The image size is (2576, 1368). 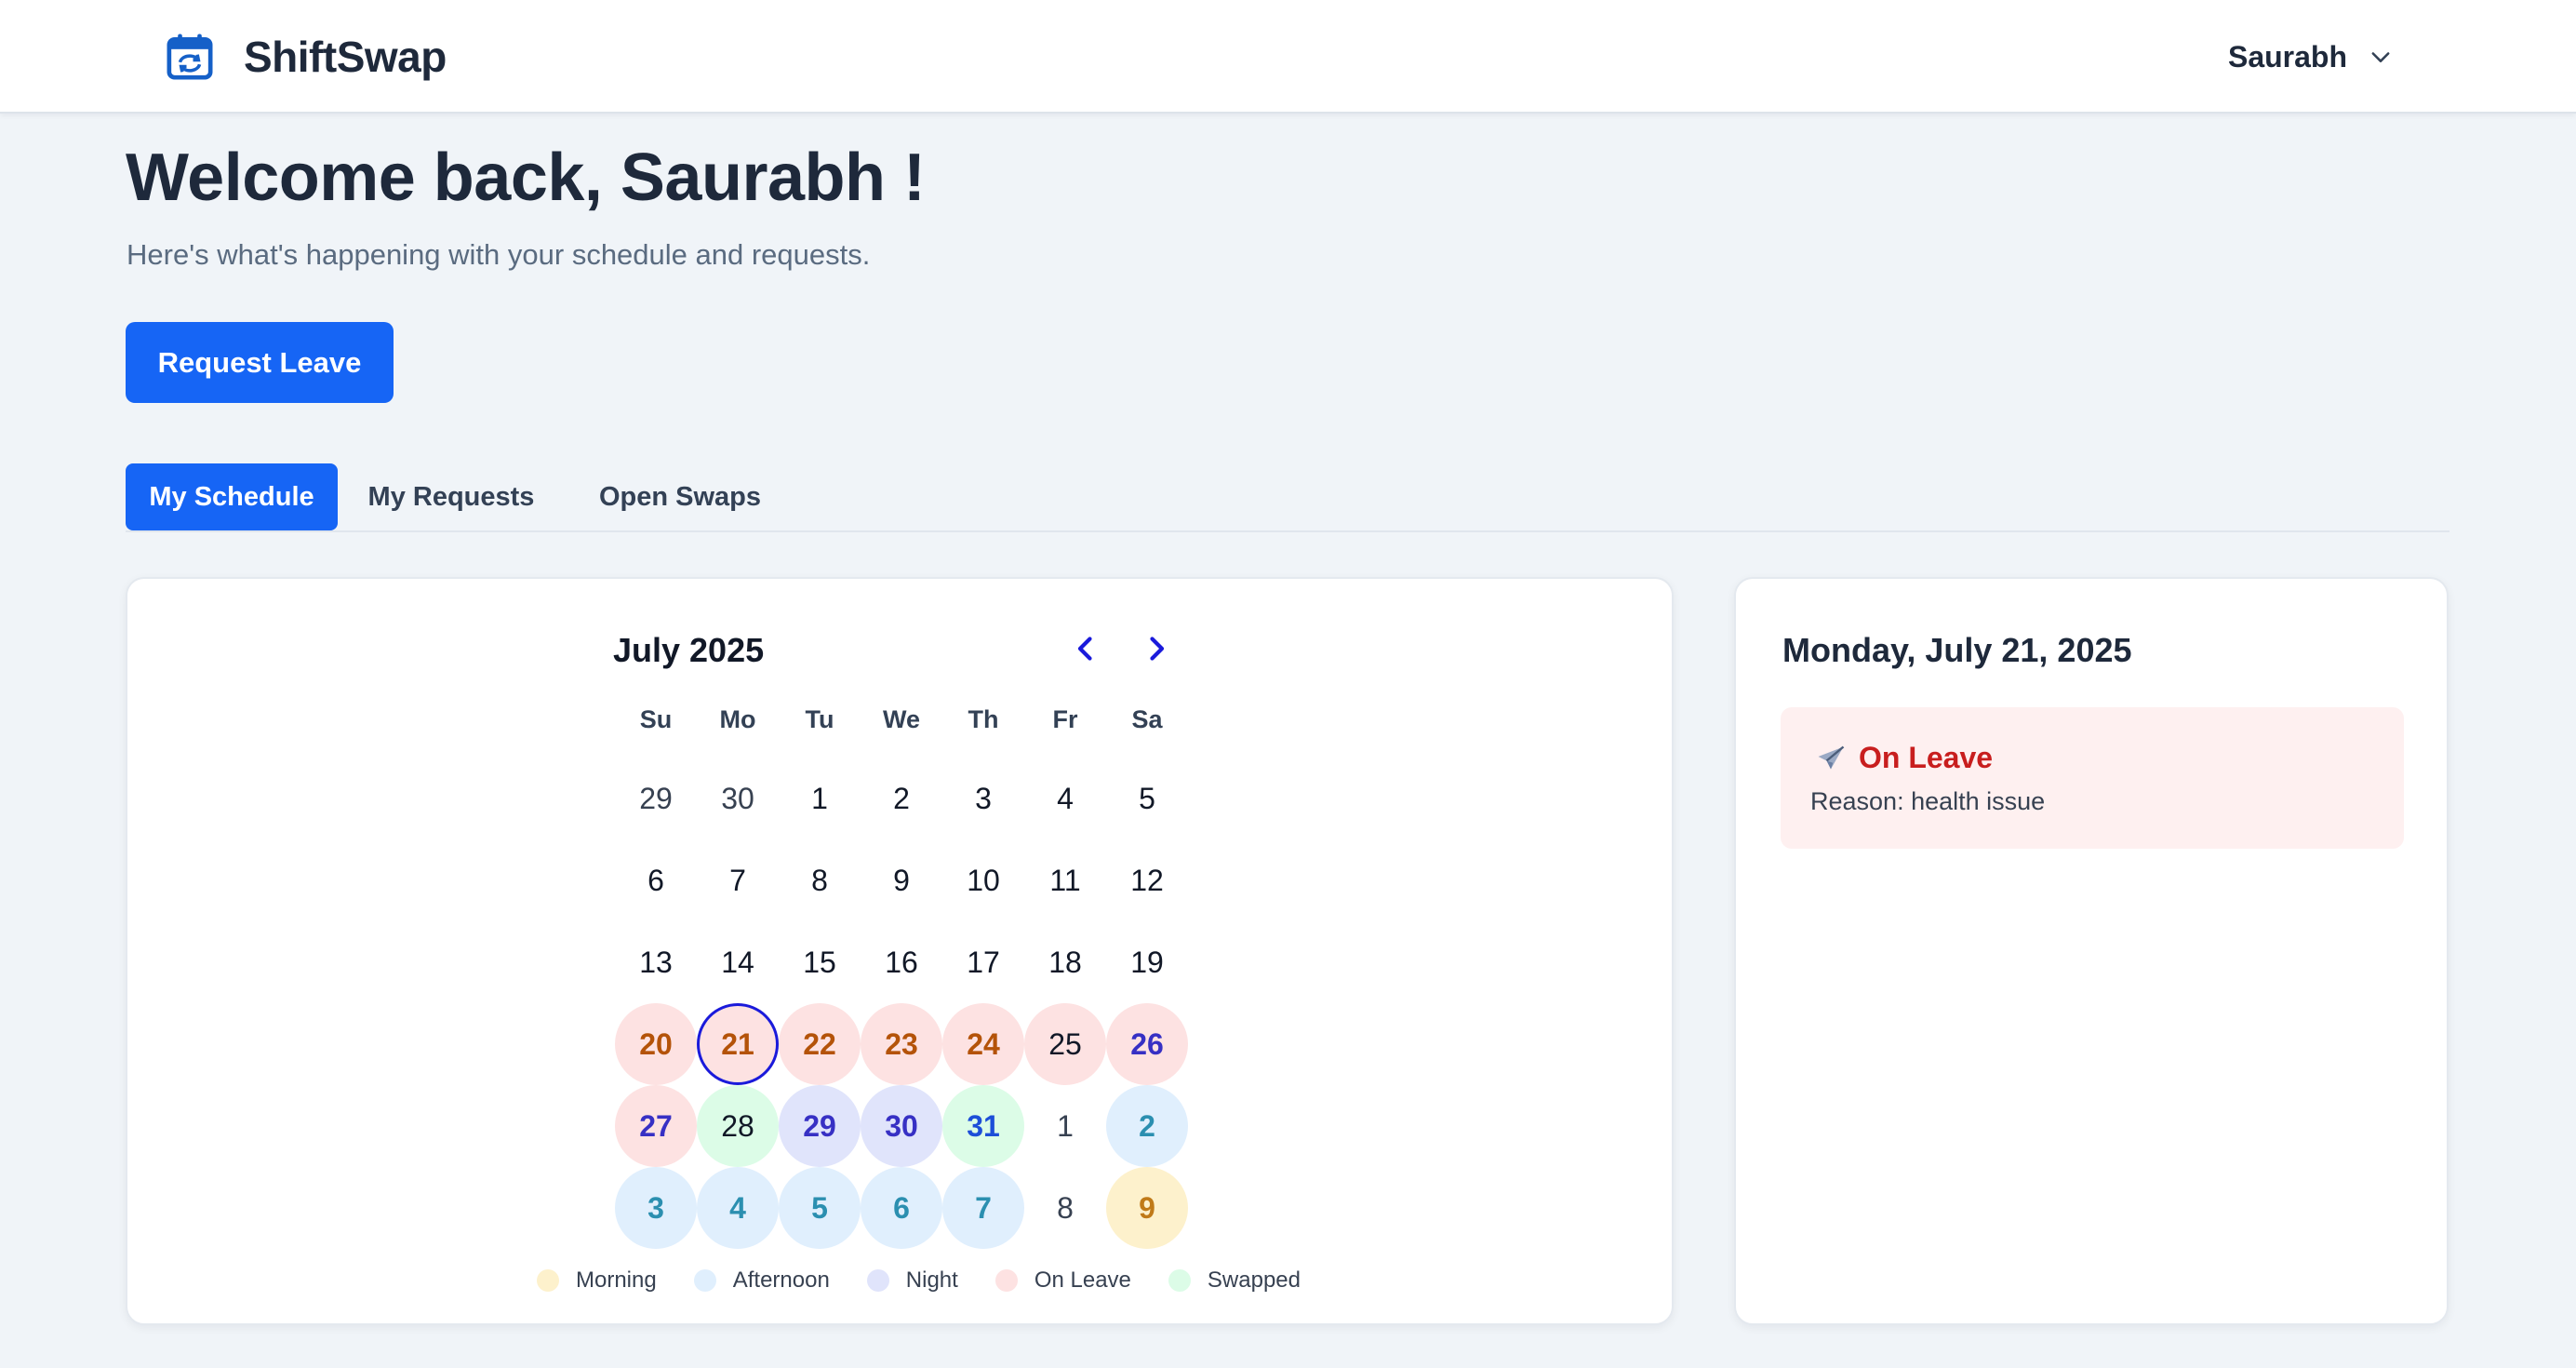 I want to click on chevron-right-icon, so click(x=1157, y=649).